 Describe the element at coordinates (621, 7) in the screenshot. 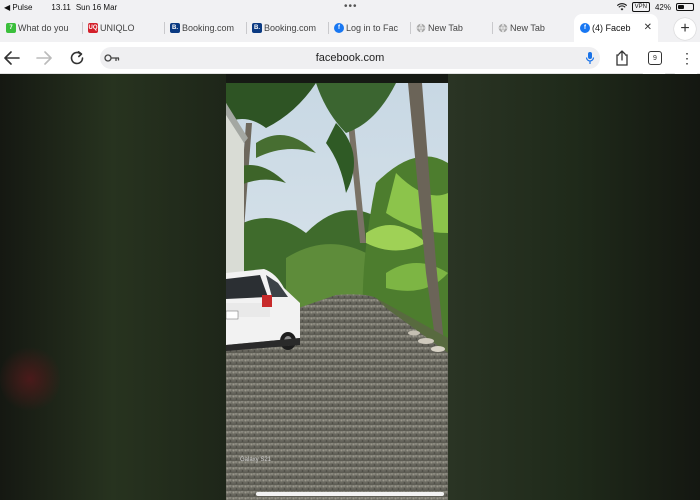

I see `wifi-icon` at that location.